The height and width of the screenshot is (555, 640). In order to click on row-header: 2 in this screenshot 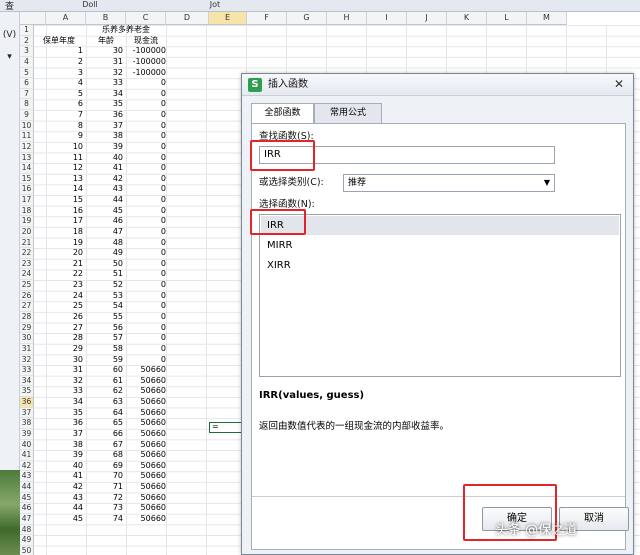, I will do `click(27, 41)`.